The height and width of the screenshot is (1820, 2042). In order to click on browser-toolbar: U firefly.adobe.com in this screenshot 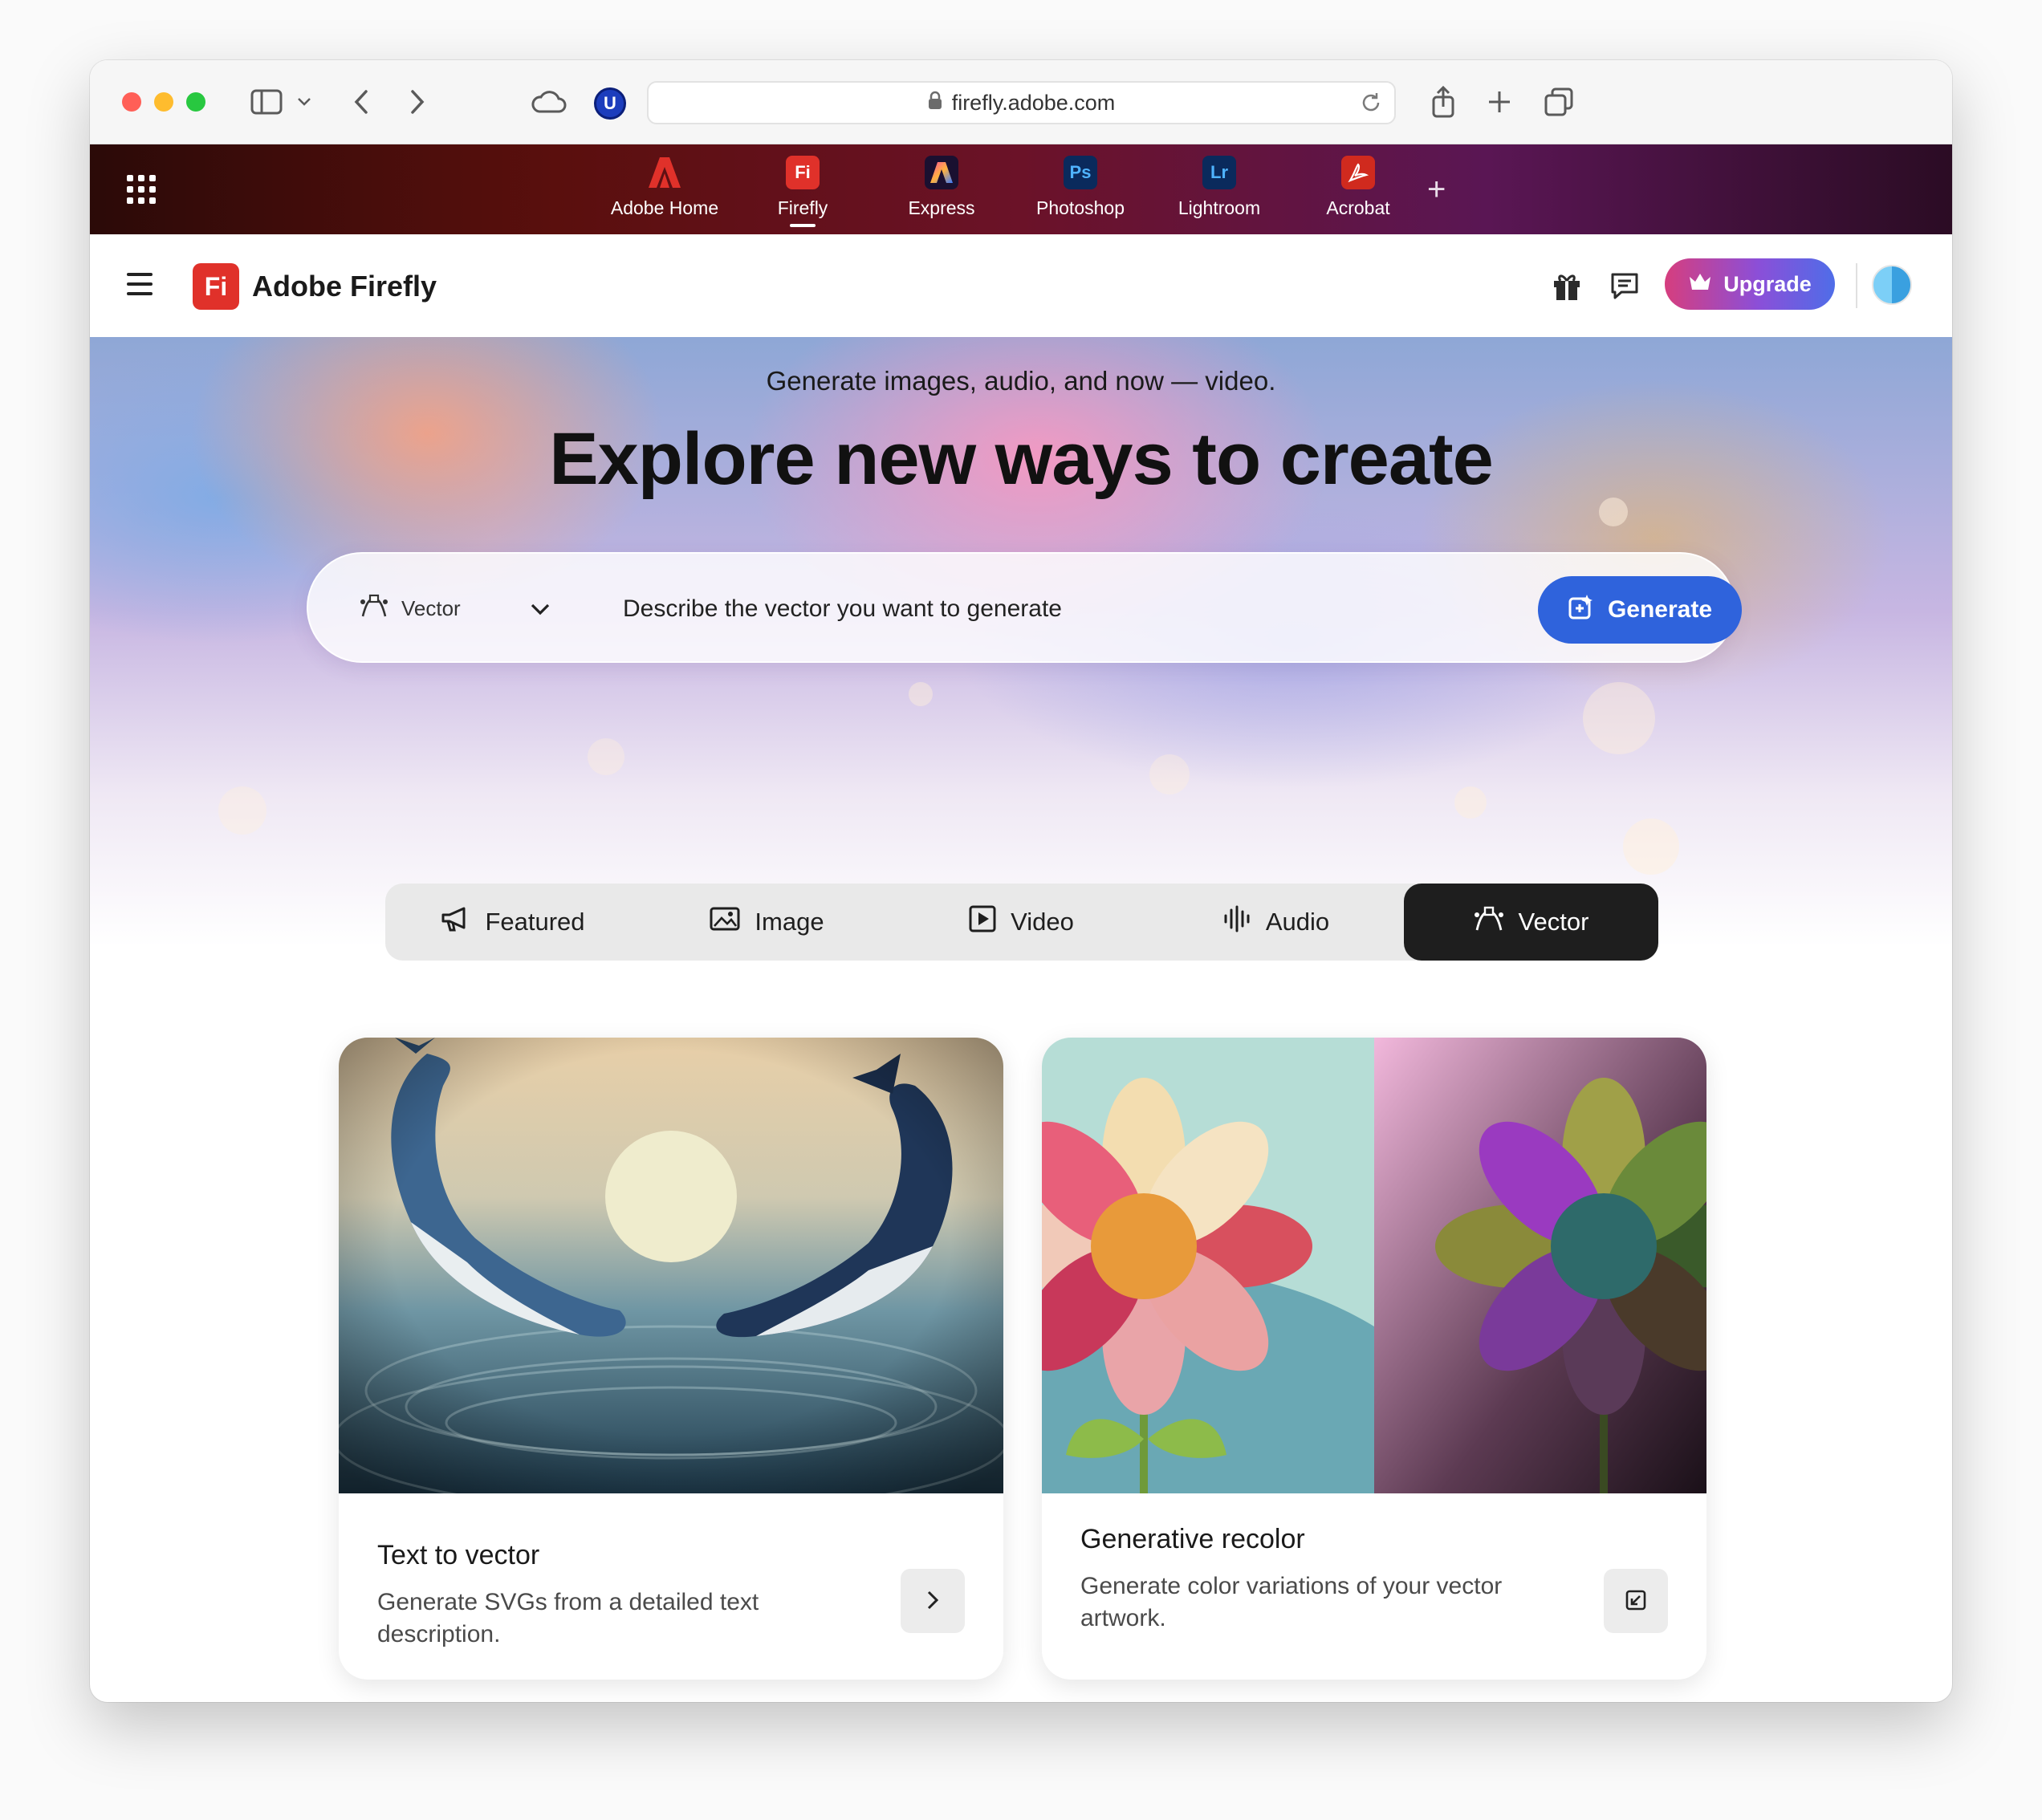, I will do `click(1021, 102)`.